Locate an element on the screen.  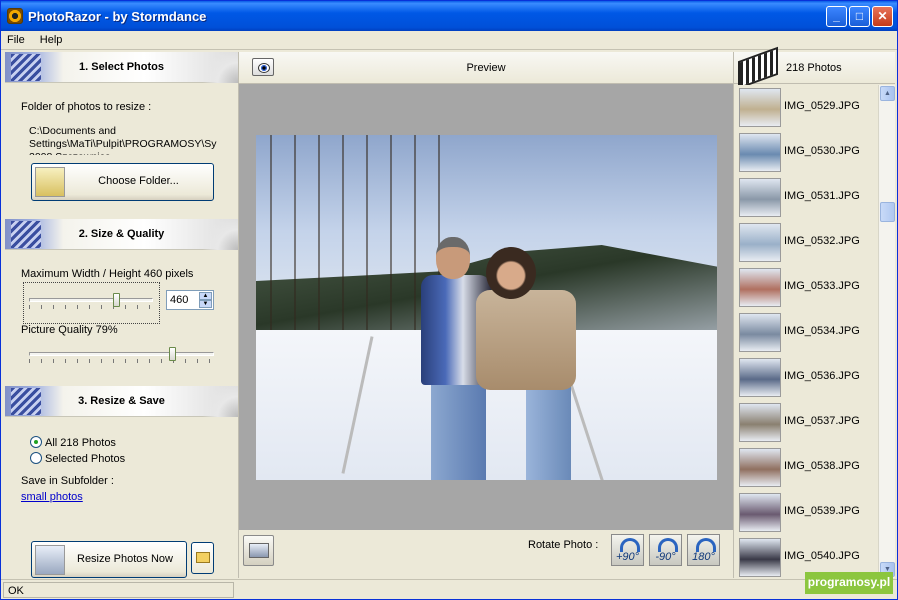
thumbnail-filename: IMG_0540.JPG is located at coordinates (822, 556).